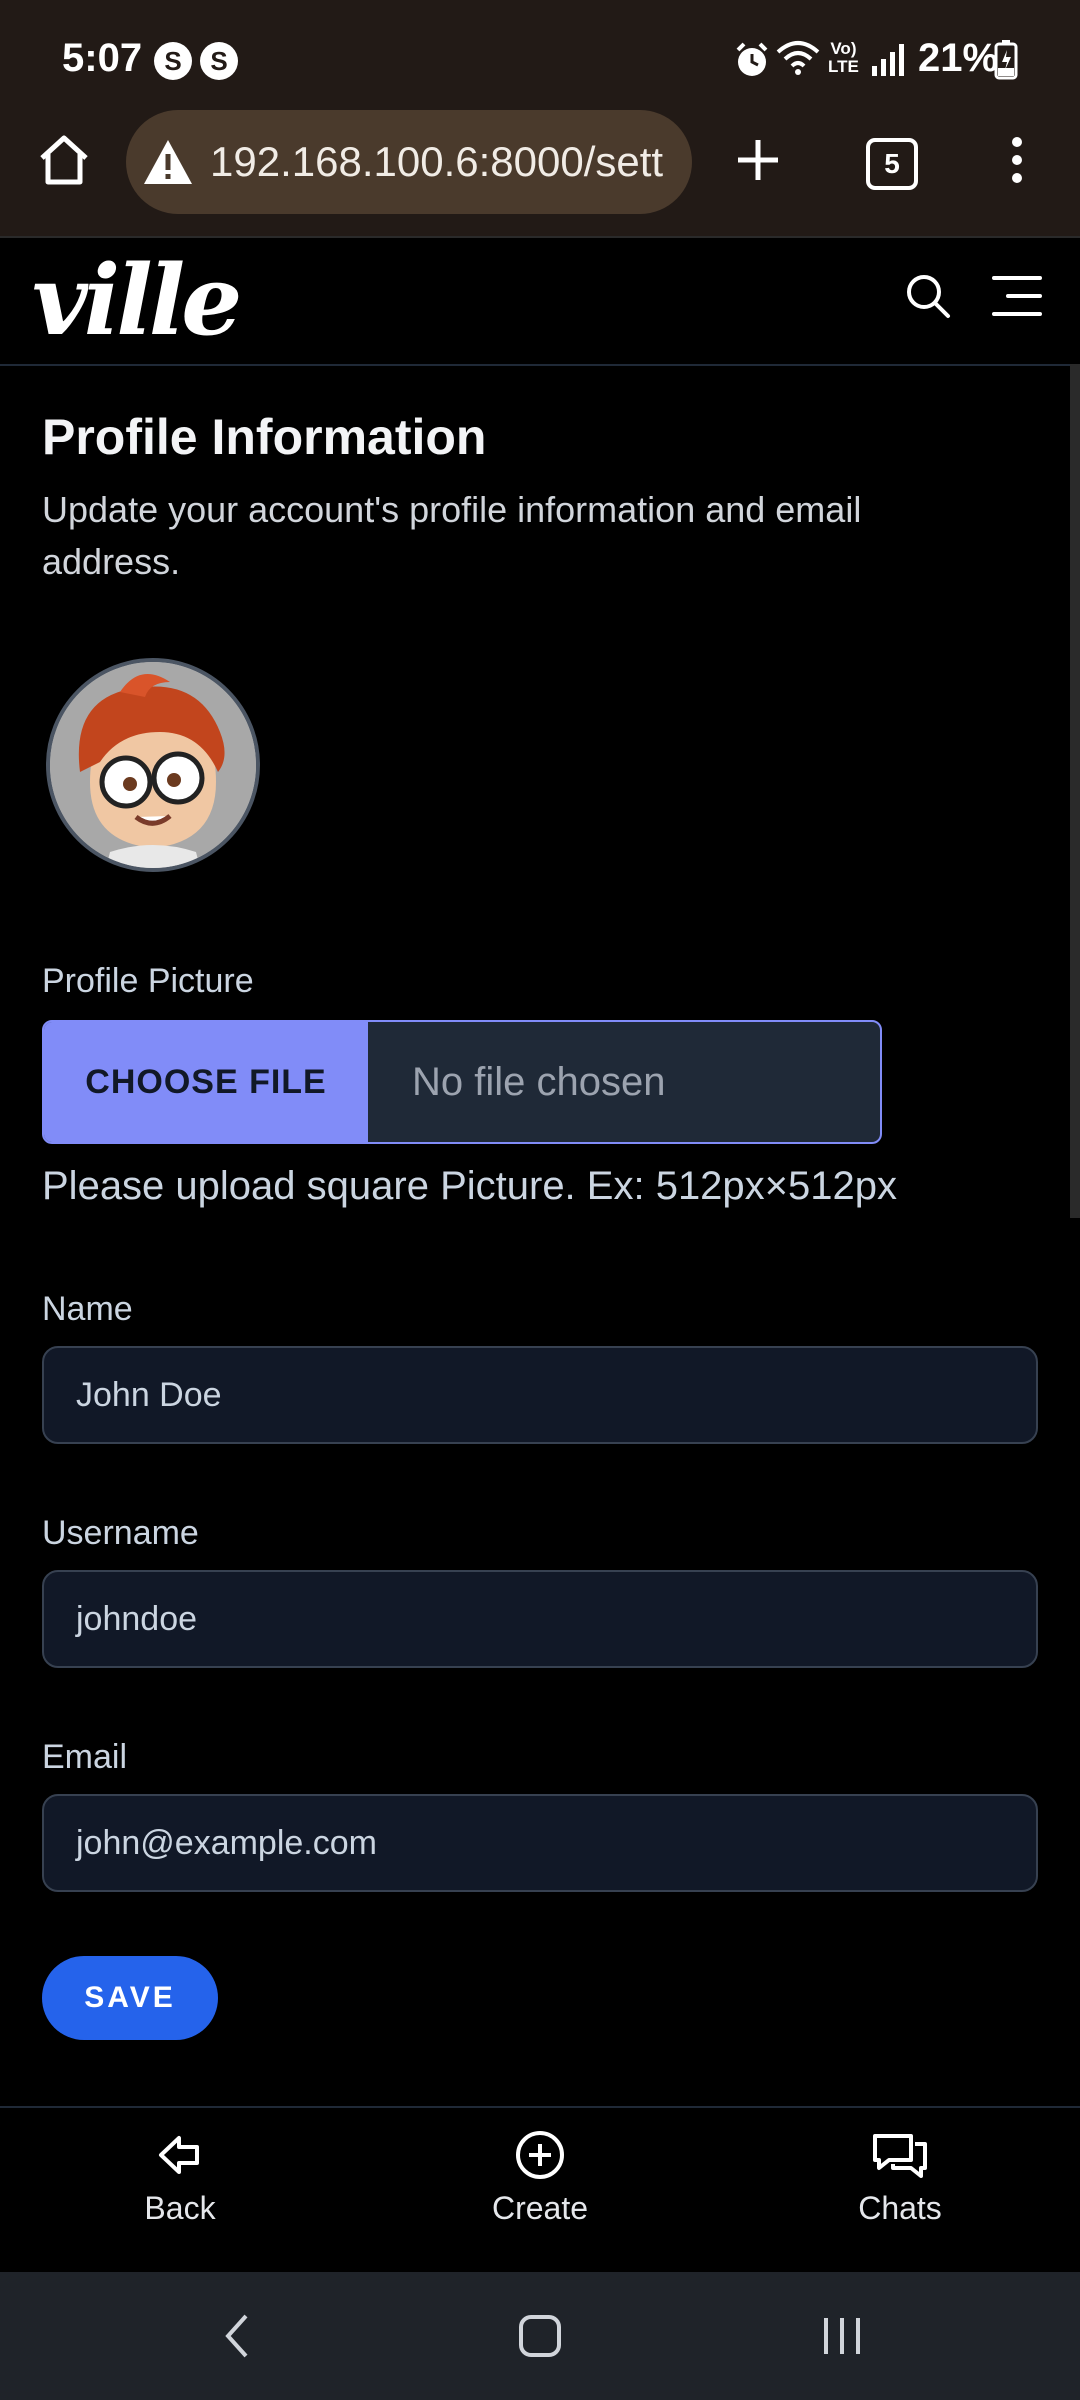  Describe the element at coordinates (102, 58) in the screenshot. I see `status-time: 5:07` at that location.